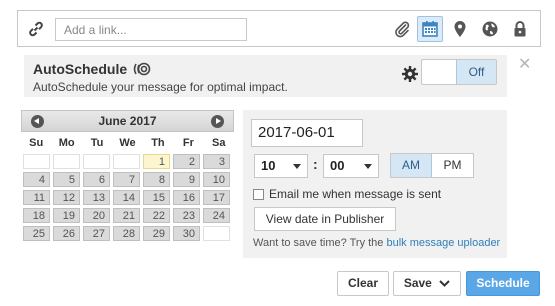 This screenshot has height=306, width=555. I want to click on save-label: Save, so click(417, 283).